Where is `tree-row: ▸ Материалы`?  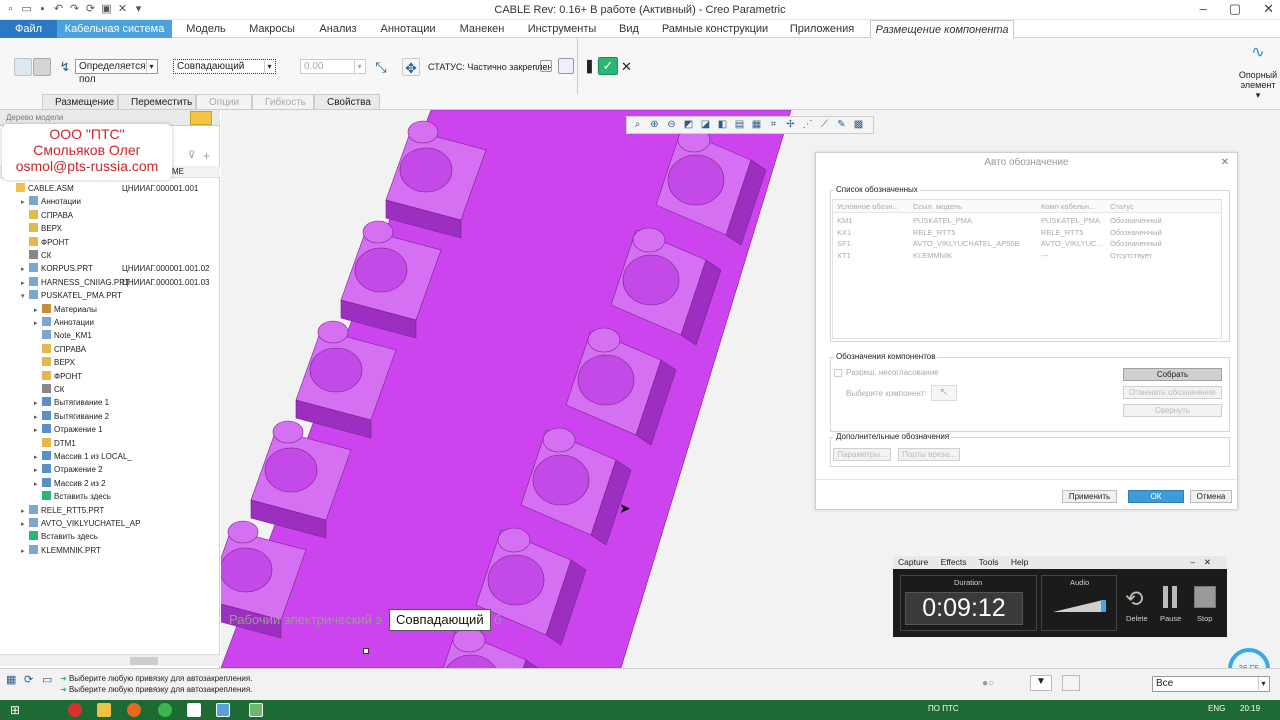 tree-row: ▸ Материалы is located at coordinates (65, 309).